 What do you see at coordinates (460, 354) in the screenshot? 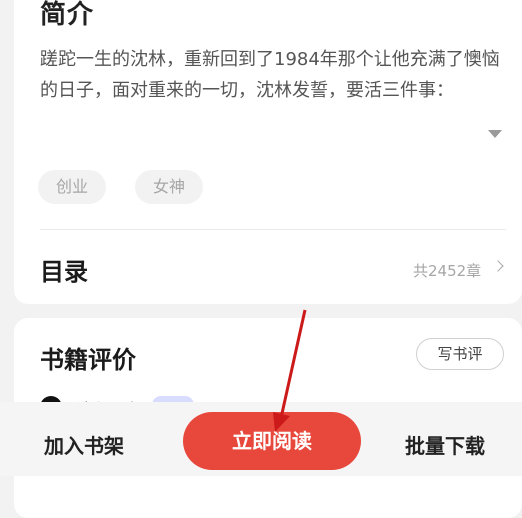
I see `write-review-button: 写书评` at bounding box center [460, 354].